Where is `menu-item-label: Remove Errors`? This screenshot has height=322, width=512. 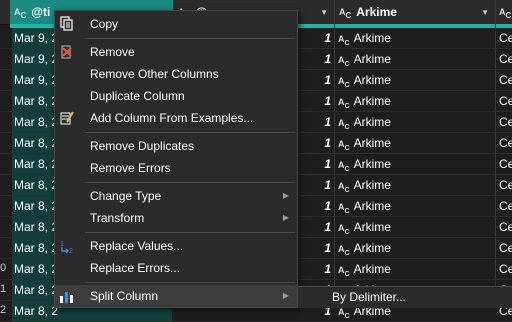 menu-item-label: Remove Errors is located at coordinates (130, 168).